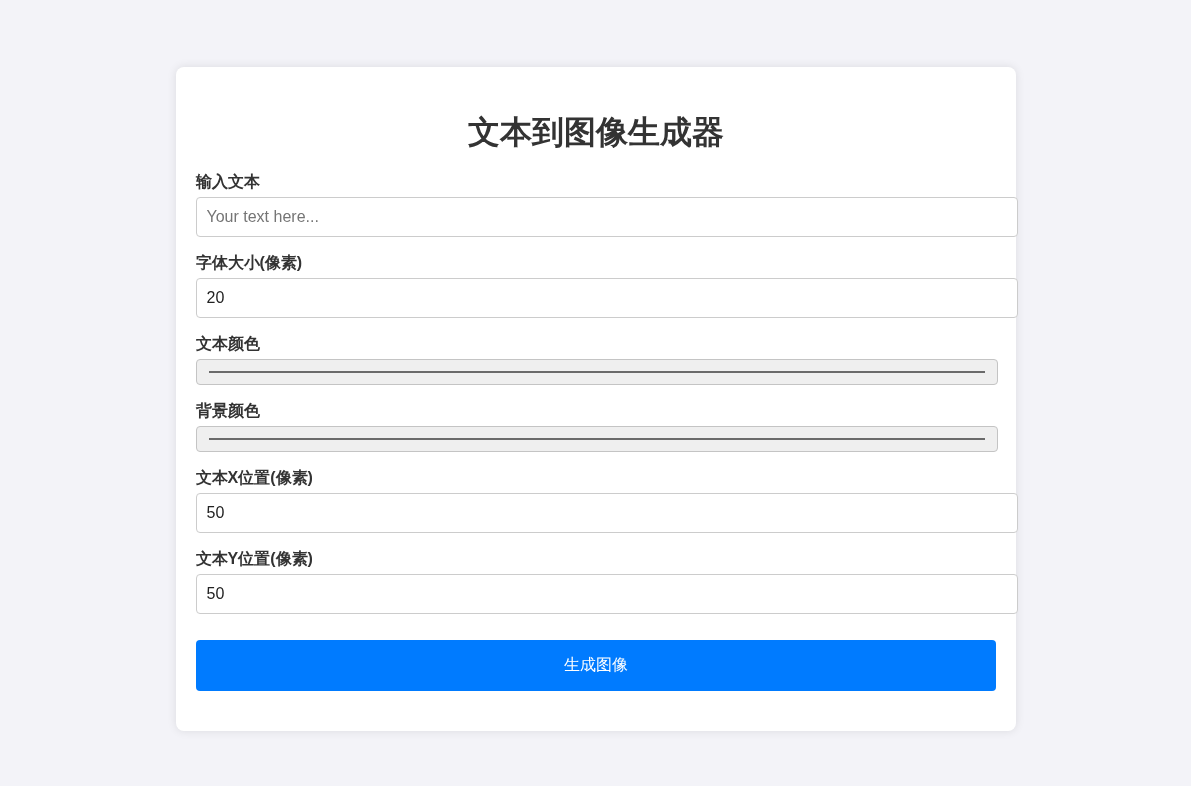  What do you see at coordinates (227, 182) in the screenshot?
I see `field-label: 输入文本` at bounding box center [227, 182].